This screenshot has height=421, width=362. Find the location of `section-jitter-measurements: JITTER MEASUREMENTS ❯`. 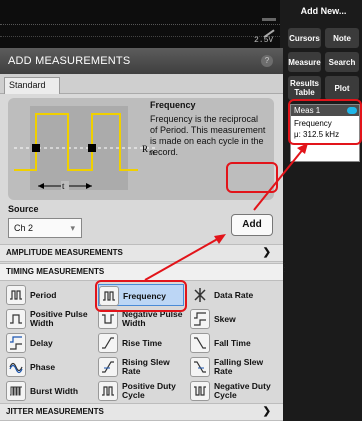

section-jitter-measurements: JITTER MEASUREMENTS ❯ is located at coordinates (141, 412).